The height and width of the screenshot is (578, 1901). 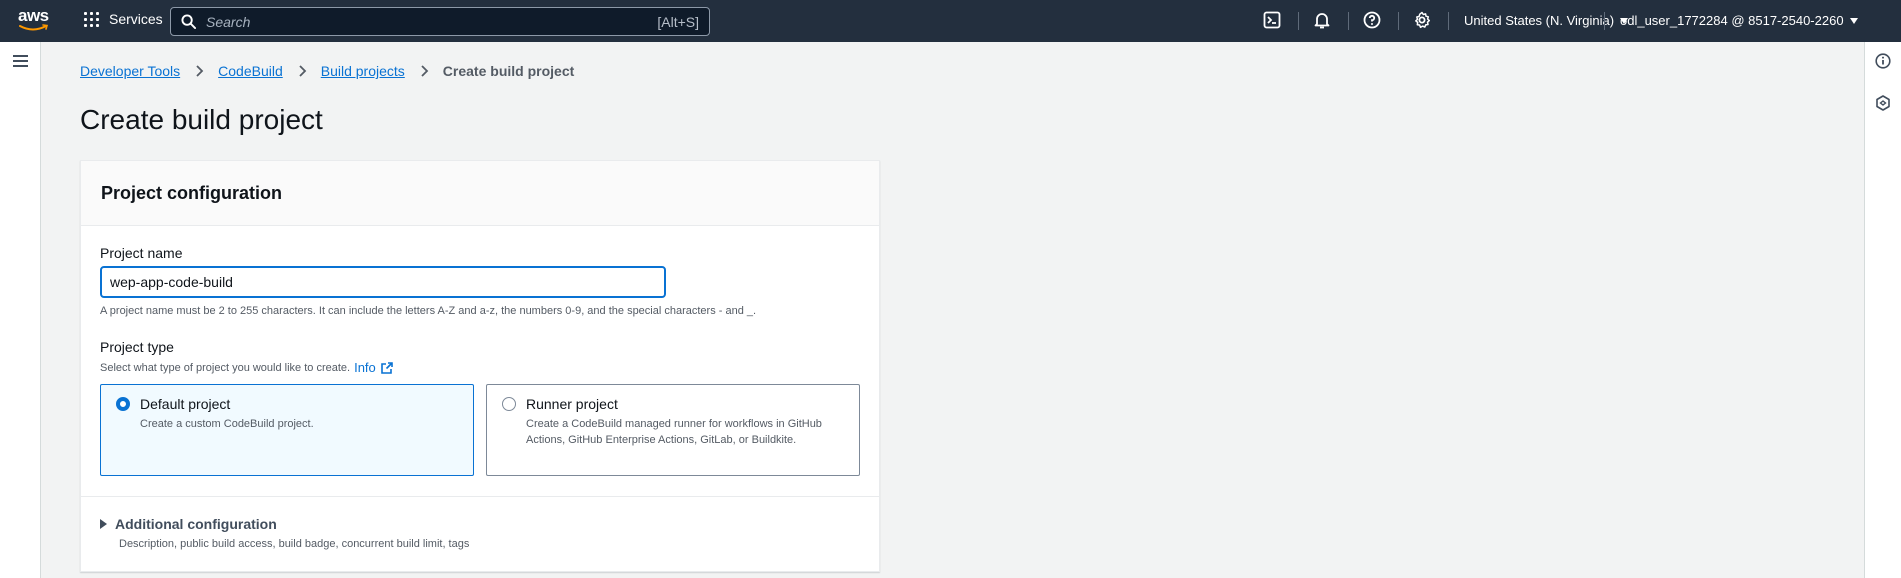 What do you see at coordinates (91, 19) in the screenshot?
I see `services-grid-icon` at bounding box center [91, 19].